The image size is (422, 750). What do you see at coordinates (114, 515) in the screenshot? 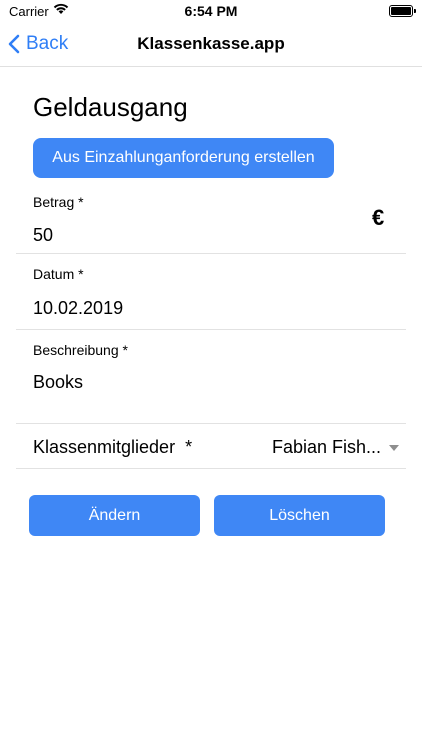
I see `change-button: Ändern` at bounding box center [114, 515].